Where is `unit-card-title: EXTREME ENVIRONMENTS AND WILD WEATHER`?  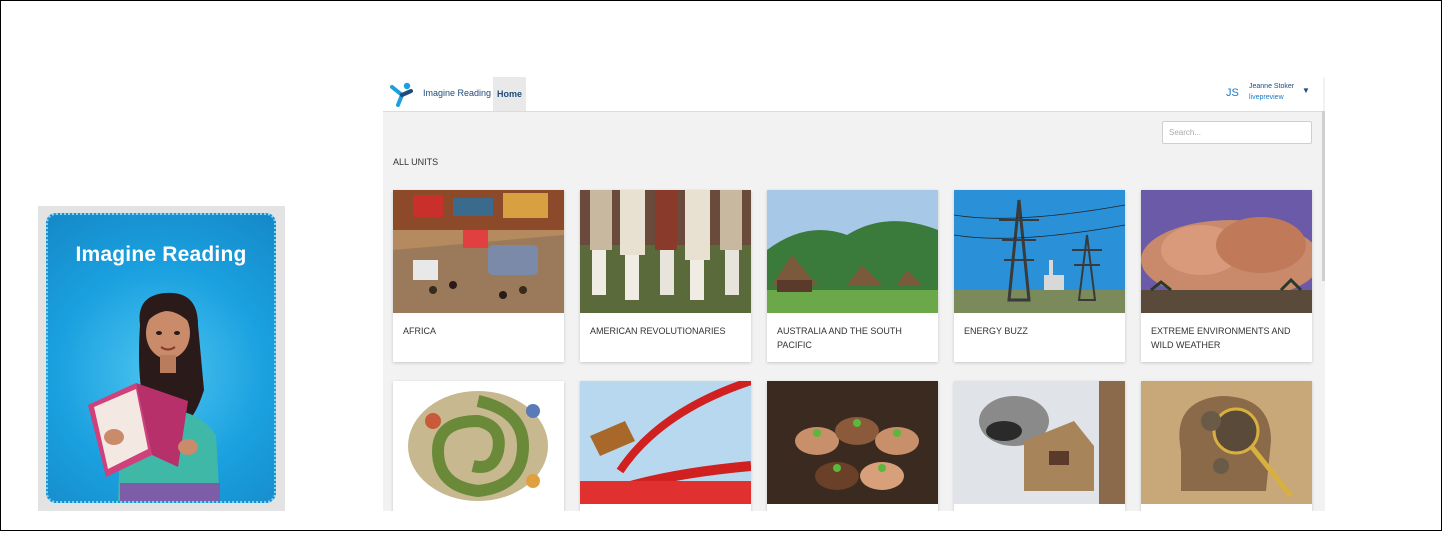
unit-card-title: EXTREME ENVIRONMENTS AND WILD WEATHER is located at coordinates (1221, 338).